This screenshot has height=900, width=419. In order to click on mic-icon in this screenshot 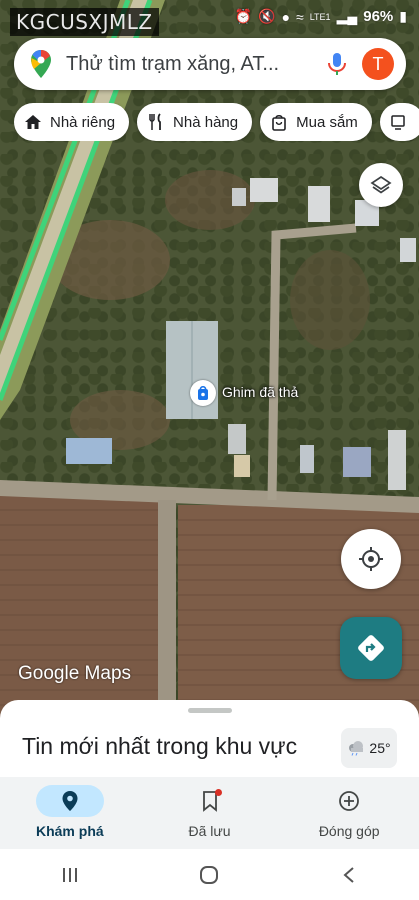, I will do `click(337, 64)`.